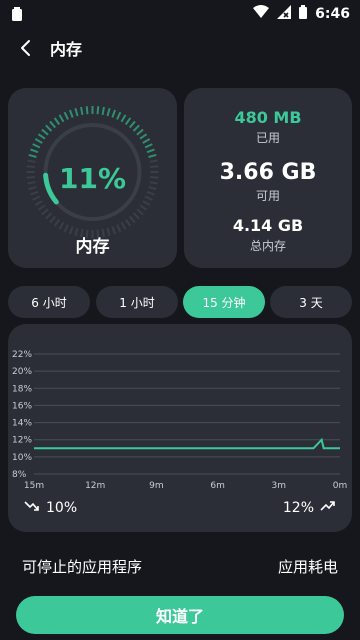  Describe the element at coordinates (137, 302) in the screenshot. I see `tab-1h: 1 小时` at that location.